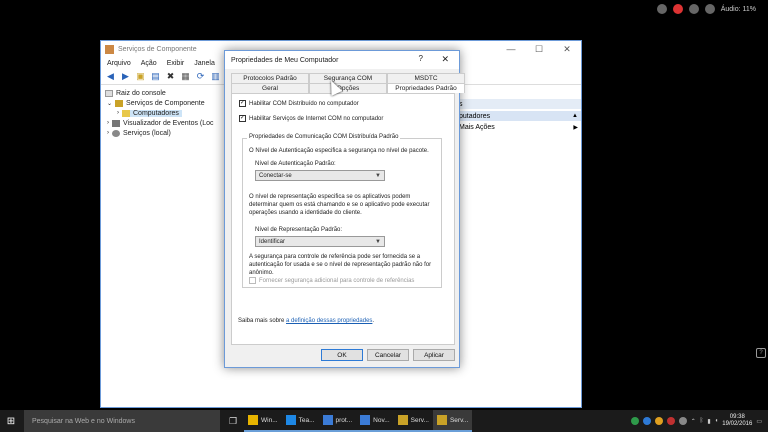 This screenshot has width=768, height=432. I want to click on tree-item-computers: › Computadores, so click(163, 113).